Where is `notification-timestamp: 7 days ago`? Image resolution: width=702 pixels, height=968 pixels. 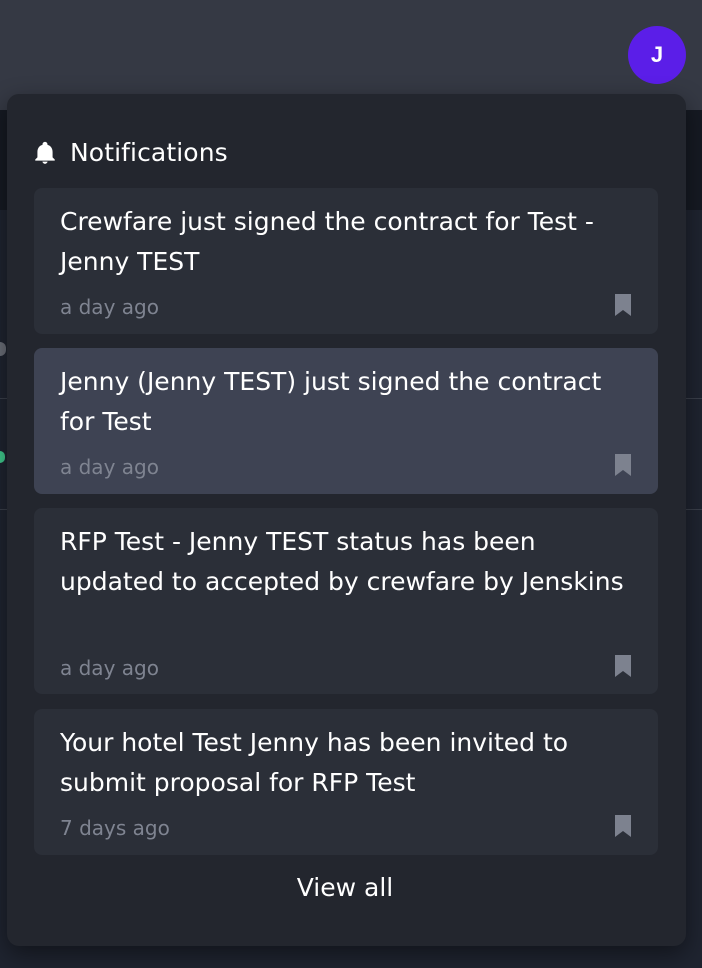 notification-timestamp: 7 days ago is located at coordinates (115, 828).